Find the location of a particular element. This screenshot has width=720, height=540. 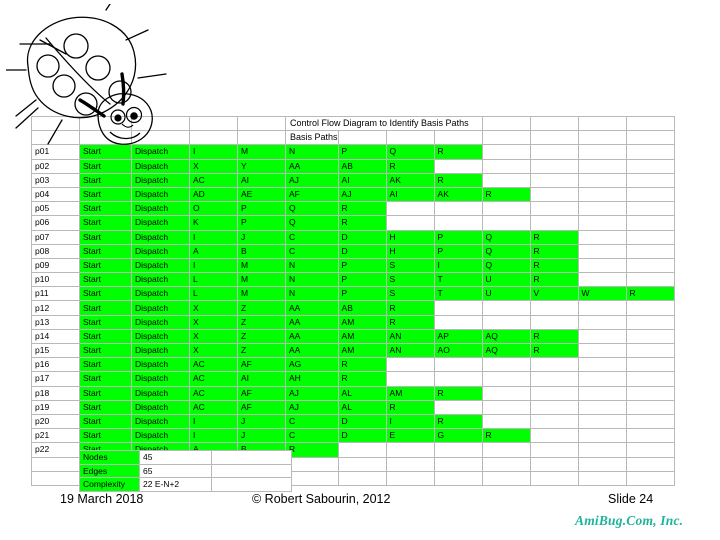

path-step-cell: Z is located at coordinates (261, 336).